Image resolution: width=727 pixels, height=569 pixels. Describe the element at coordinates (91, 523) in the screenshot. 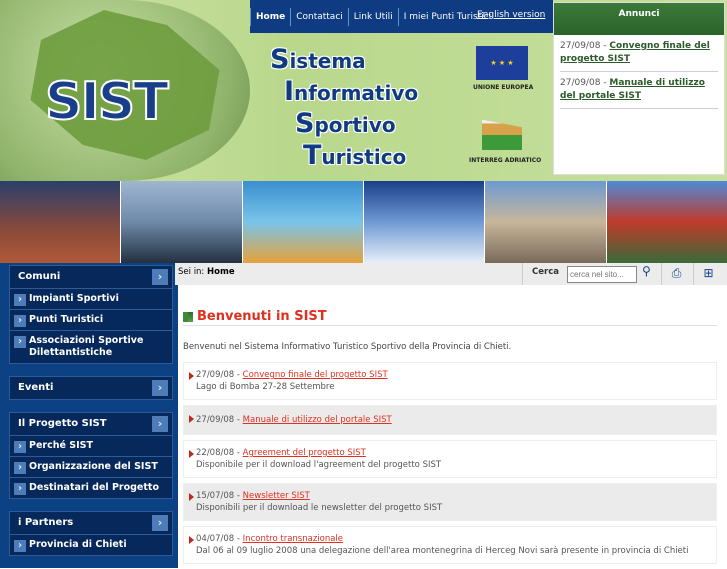

I see `sidebar-header-partners: i Partners ›` at that location.